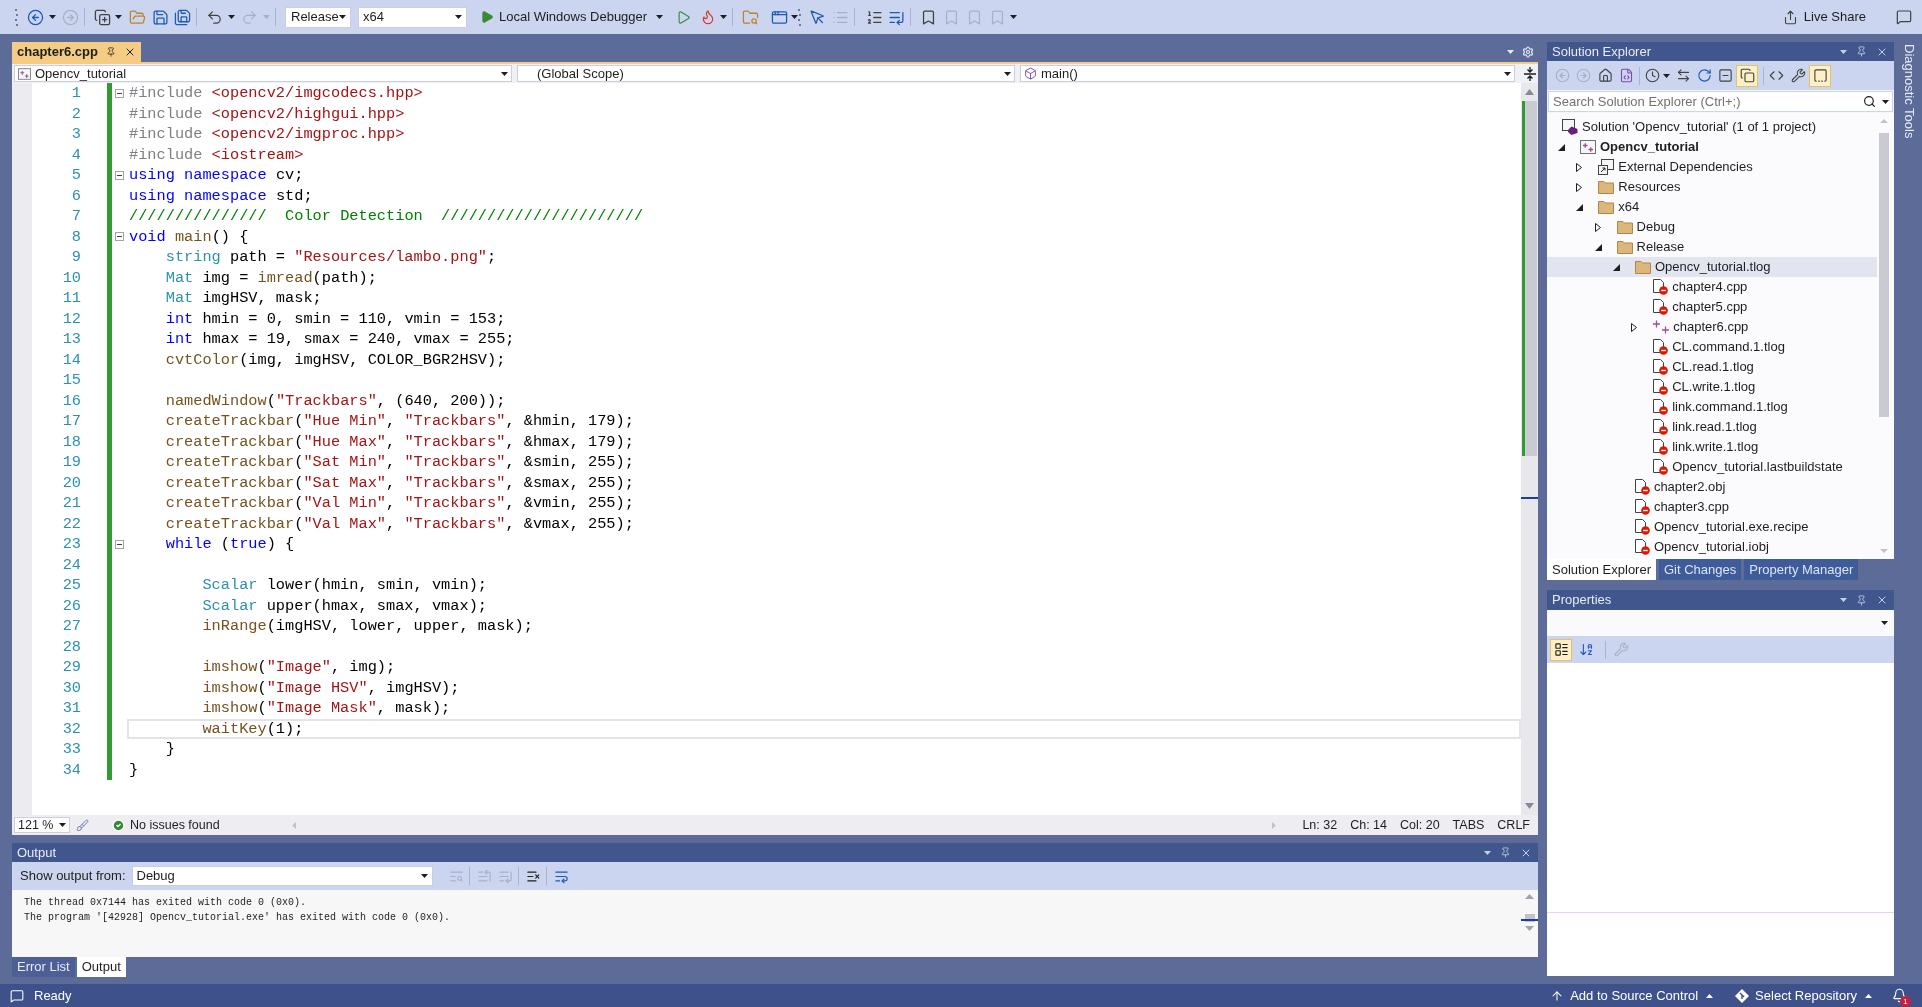 This screenshot has width=1922, height=1007. What do you see at coordinates (1776, 75) in the screenshot?
I see `code-icon` at bounding box center [1776, 75].